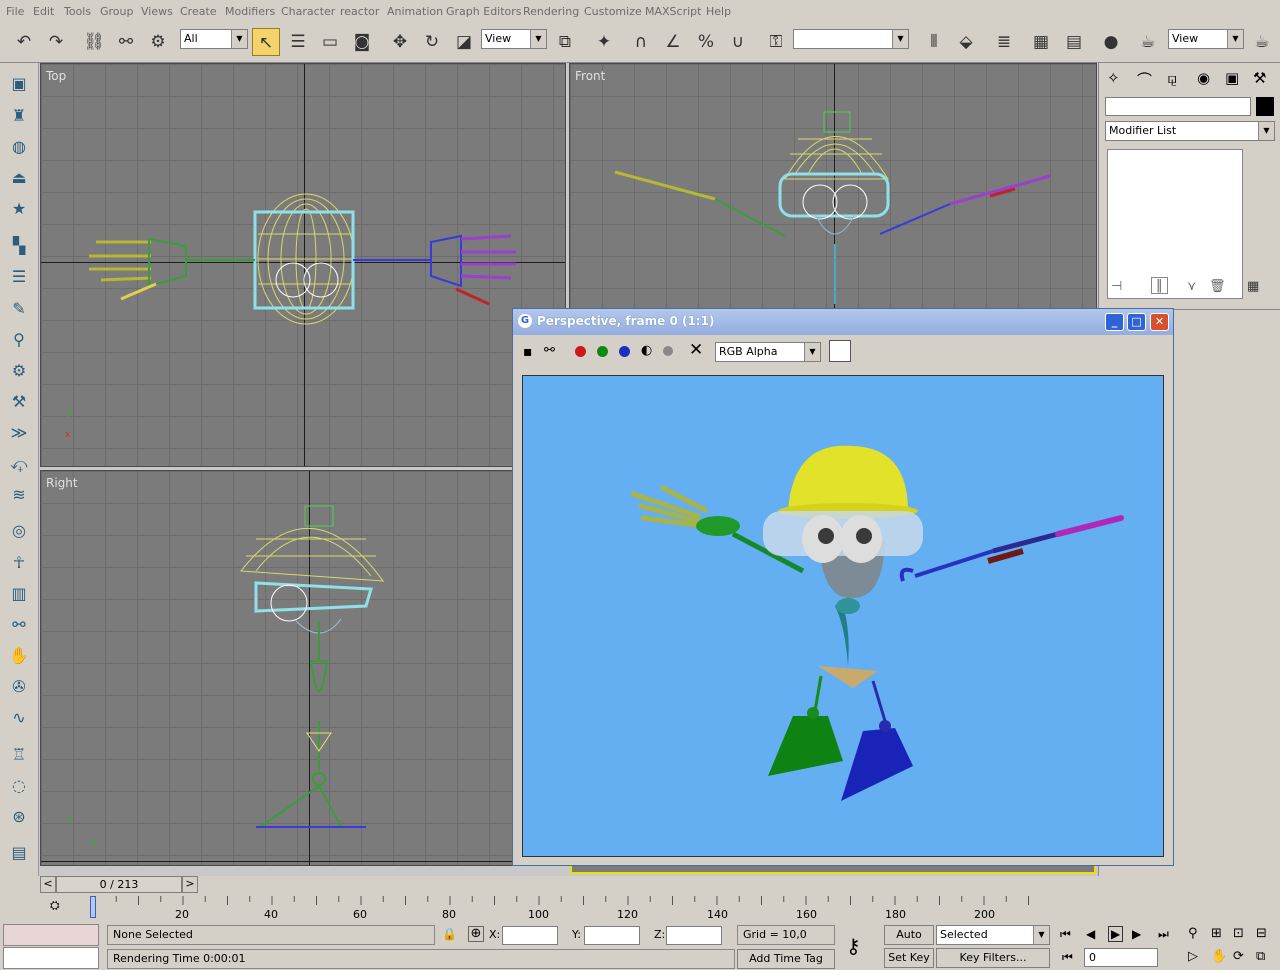 This screenshot has height=970, width=1280. What do you see at coordinates (668, 351) in the screenshot?
I see `mono-channel-icon` at bounding box center [668, 351].